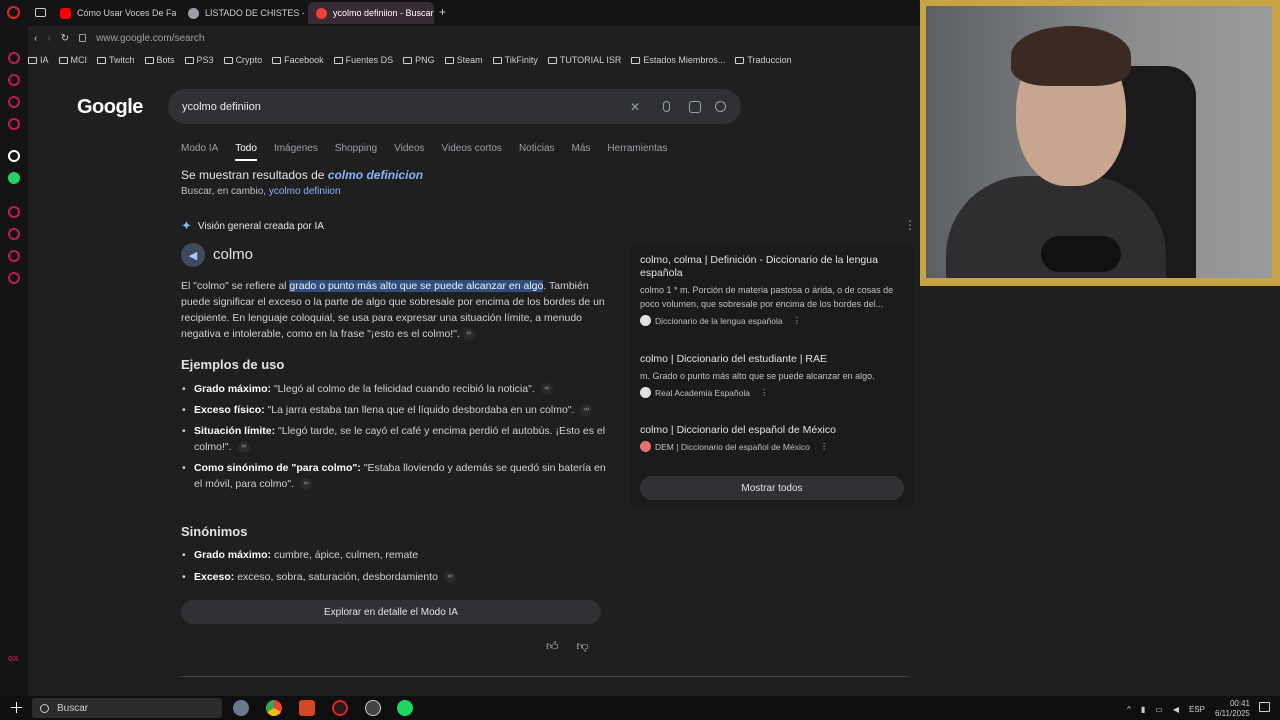 This screenshot has height=720, width=1280. What do you see at coordinates (774, 320) in the screenshot?
I see `source-origin: Diccionario de la lengua española ⋮` at bounding box center [774, 320].